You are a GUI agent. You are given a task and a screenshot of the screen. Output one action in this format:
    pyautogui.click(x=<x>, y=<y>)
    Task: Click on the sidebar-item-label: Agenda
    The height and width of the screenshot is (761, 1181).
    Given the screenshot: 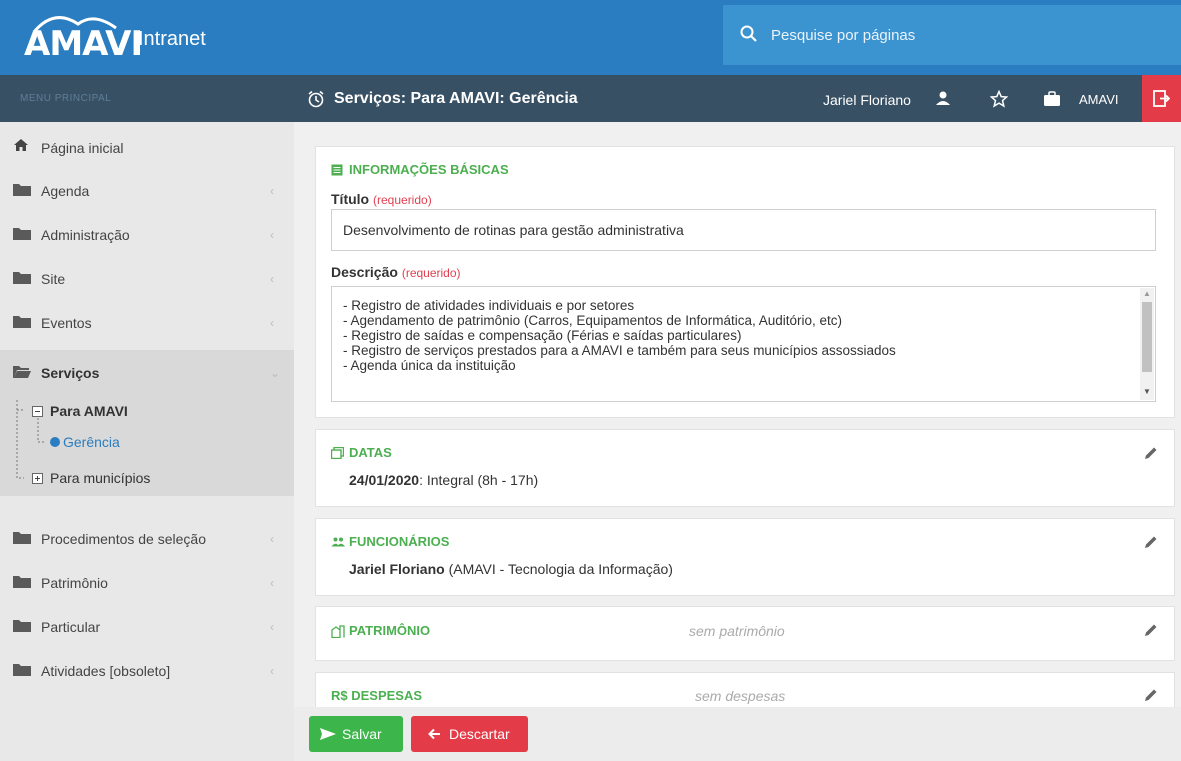 What is the action you would take?
    pyautogui.click(x=65, y=191)
    